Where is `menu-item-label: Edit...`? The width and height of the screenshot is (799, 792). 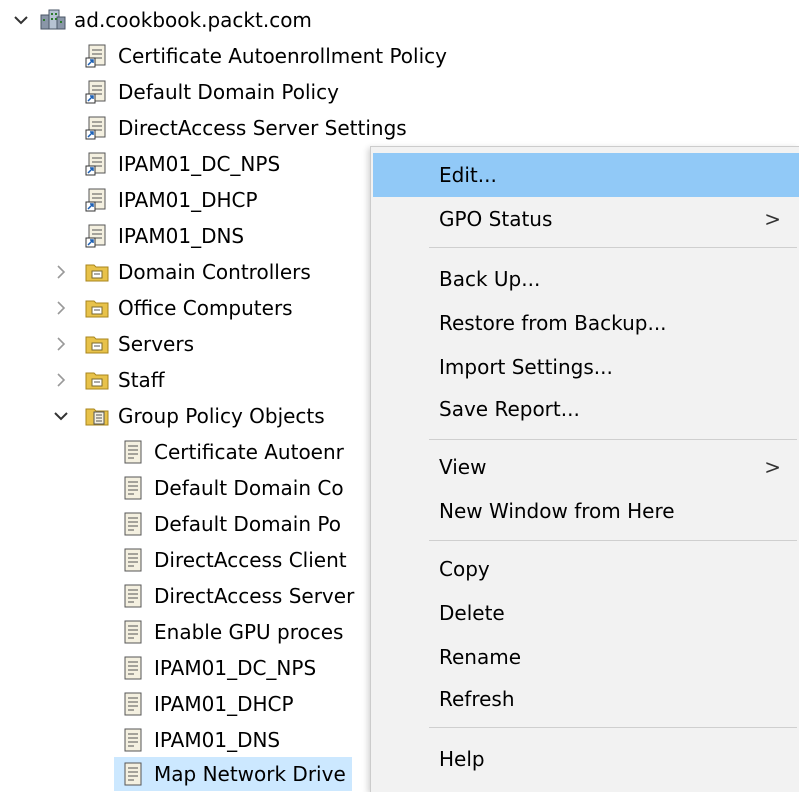 menu-item-label: Edit... is located at coordinates (468, 175).